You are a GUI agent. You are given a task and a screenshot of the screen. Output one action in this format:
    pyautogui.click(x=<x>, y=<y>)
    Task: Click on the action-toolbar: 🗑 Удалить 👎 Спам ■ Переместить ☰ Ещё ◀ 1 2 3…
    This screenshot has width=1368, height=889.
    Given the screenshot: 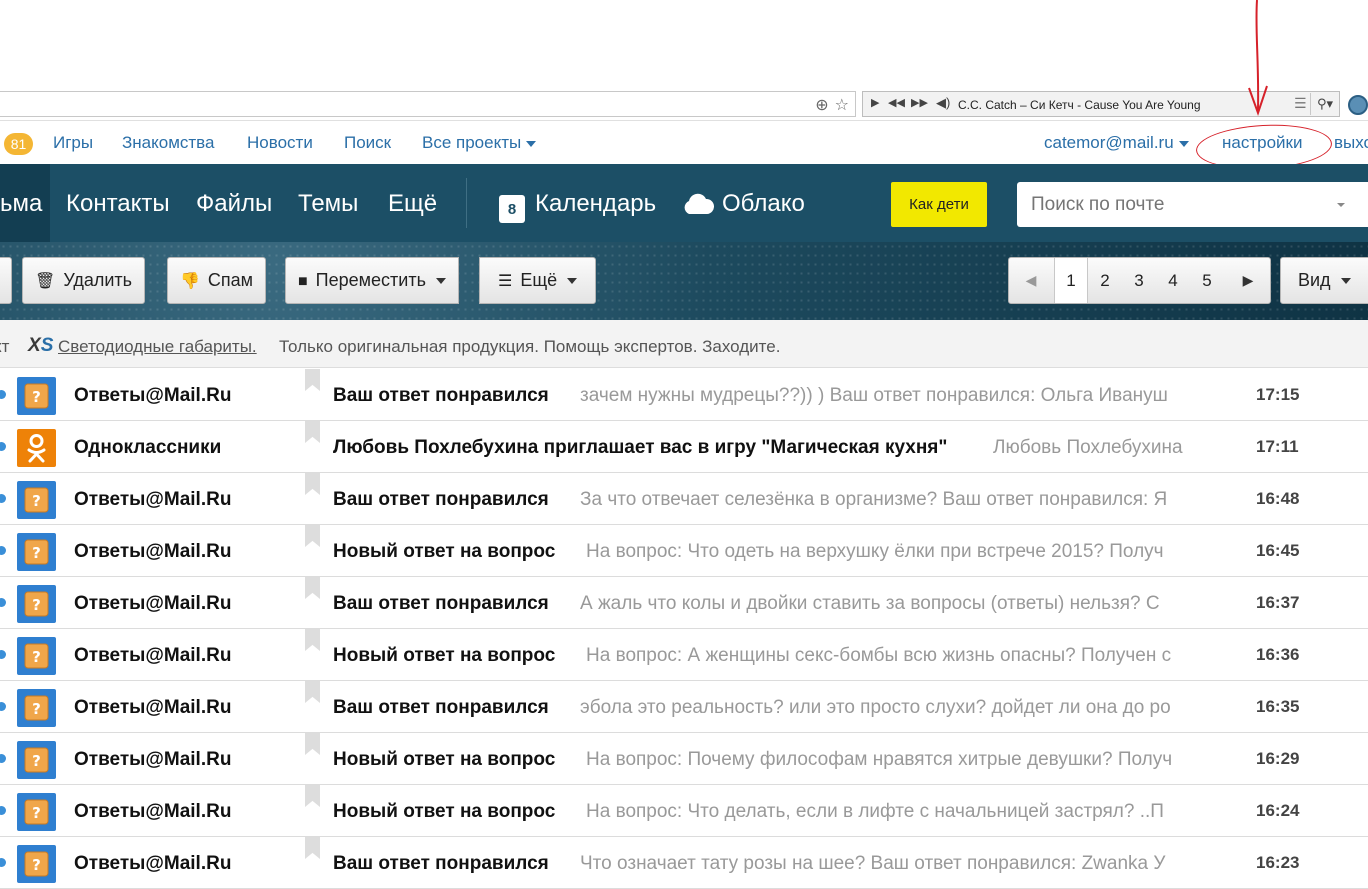 What is the action you would take?
    pyautogui.click(x=684, y=281)
    